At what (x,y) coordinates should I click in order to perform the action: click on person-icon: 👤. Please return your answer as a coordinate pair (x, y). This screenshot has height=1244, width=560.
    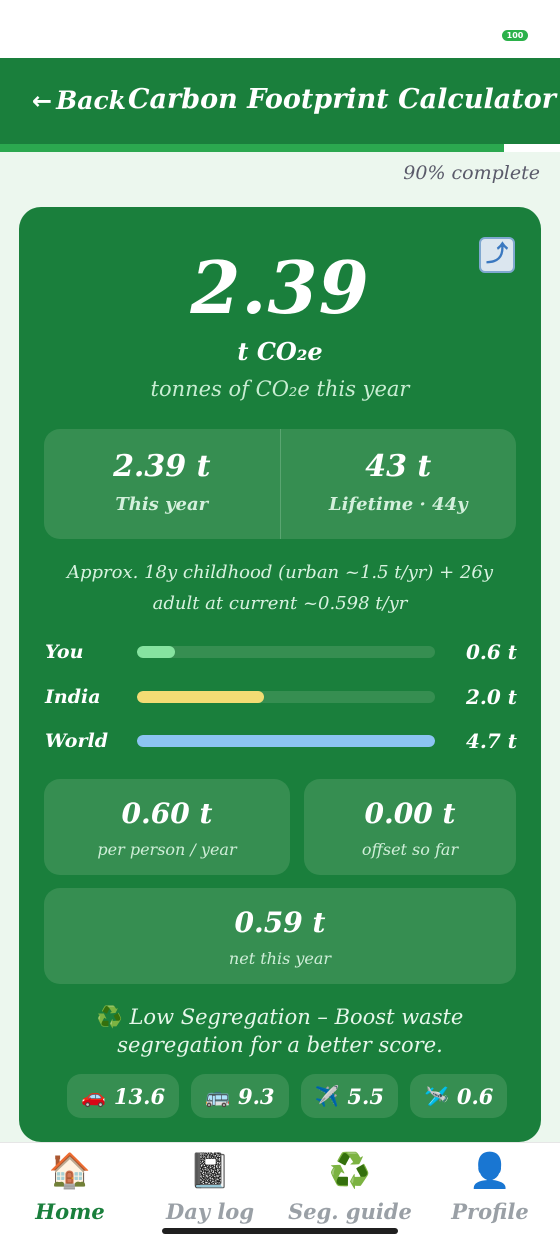
    Looking at the image, I should click on (490, 1171).